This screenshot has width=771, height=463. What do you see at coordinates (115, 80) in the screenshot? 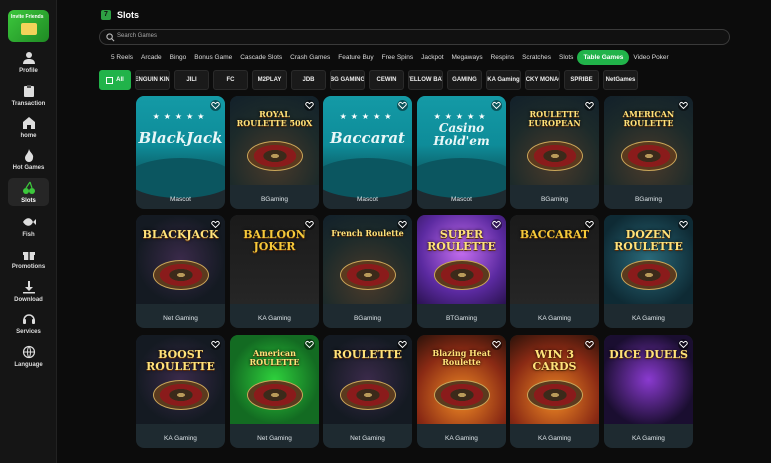
I see `provider-all: All` at bounding box center [115, 80].